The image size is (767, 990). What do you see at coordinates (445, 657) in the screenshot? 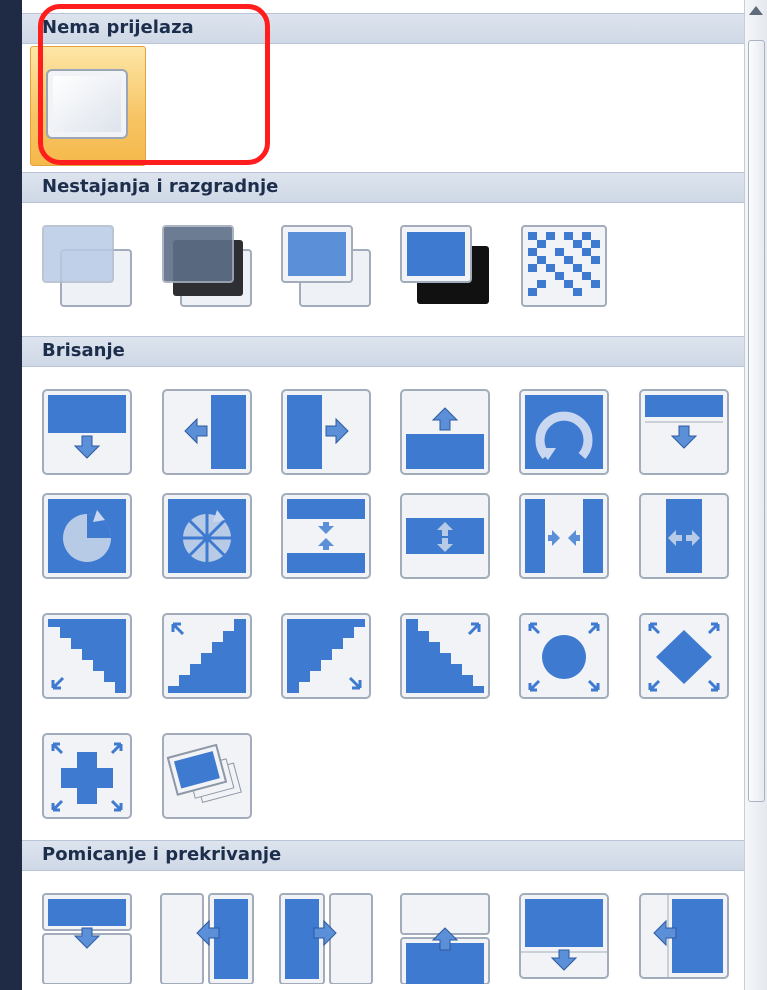
I see `transition-strips-right-up` at bounding box center [445, 657].